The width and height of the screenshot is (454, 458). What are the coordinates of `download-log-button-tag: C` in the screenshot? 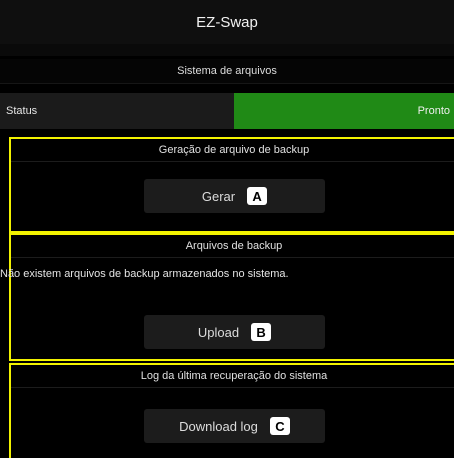 It's located at (279, 426).